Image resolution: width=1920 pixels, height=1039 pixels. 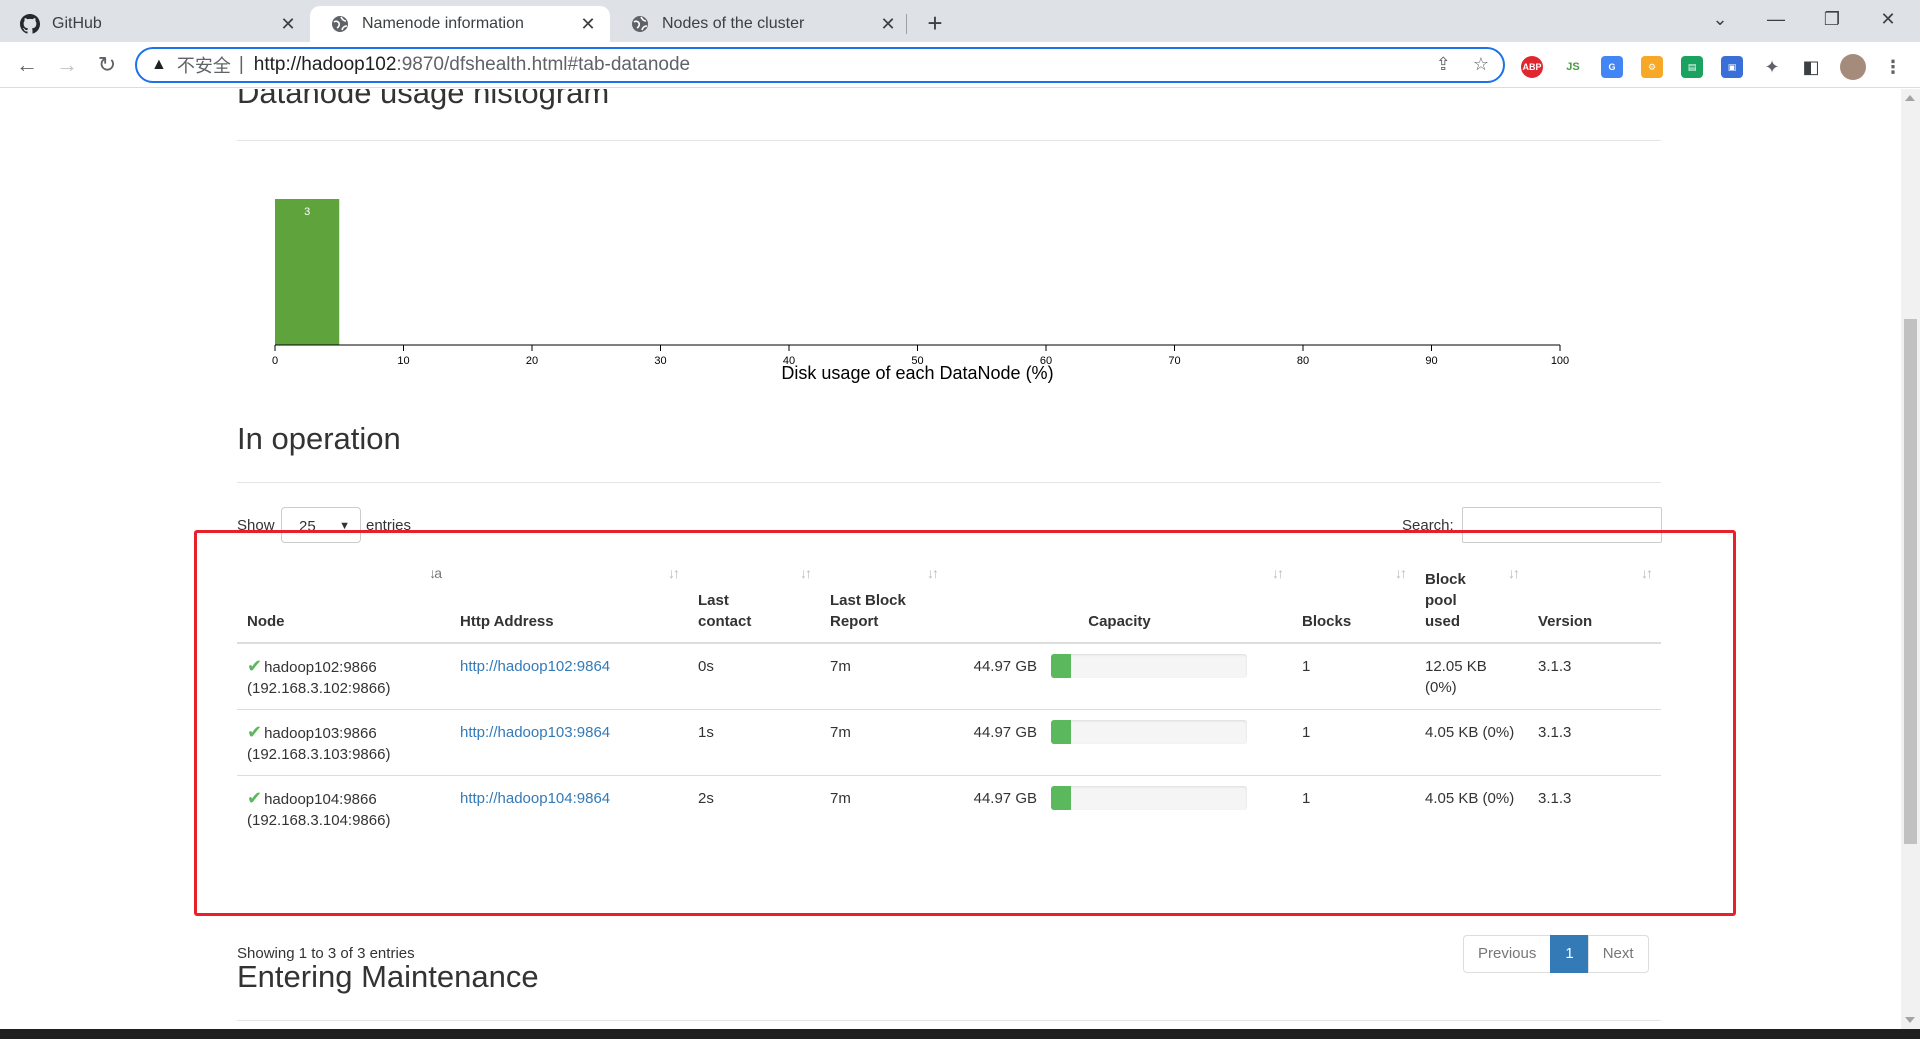 I want to click on scrollbar-thumb, so click(x=1910, y=581).